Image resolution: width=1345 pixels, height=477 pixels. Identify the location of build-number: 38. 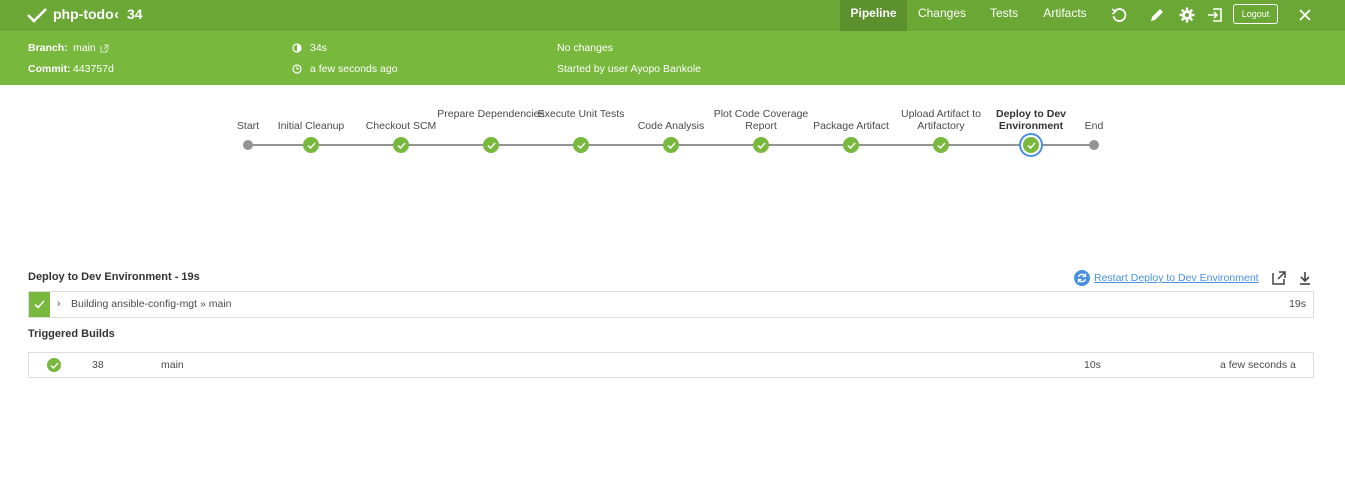
(98, 365).